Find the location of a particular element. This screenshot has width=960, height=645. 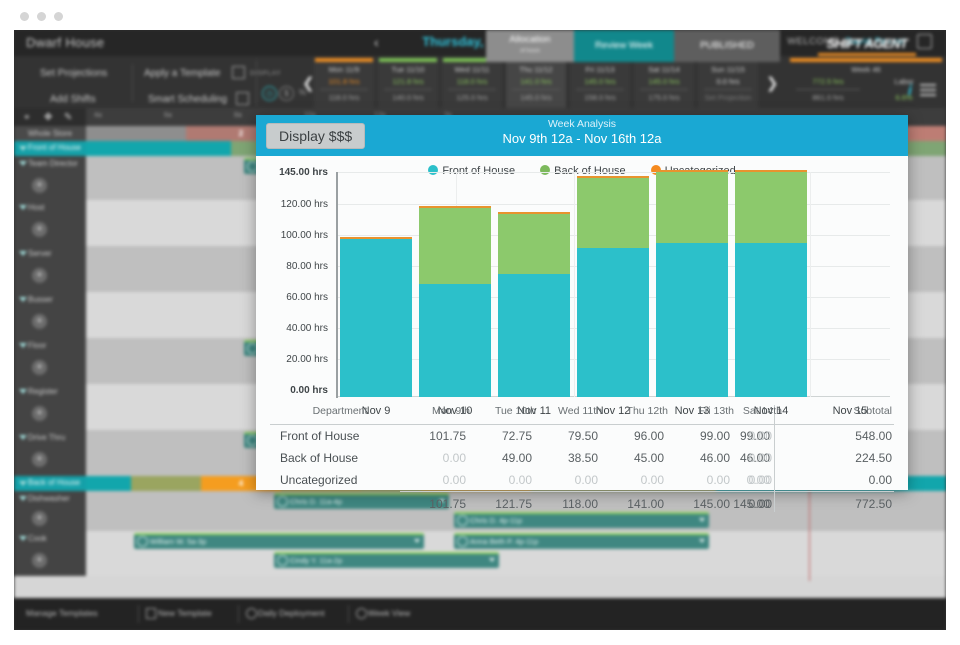

week-divider is located at coordinates (828, 89).